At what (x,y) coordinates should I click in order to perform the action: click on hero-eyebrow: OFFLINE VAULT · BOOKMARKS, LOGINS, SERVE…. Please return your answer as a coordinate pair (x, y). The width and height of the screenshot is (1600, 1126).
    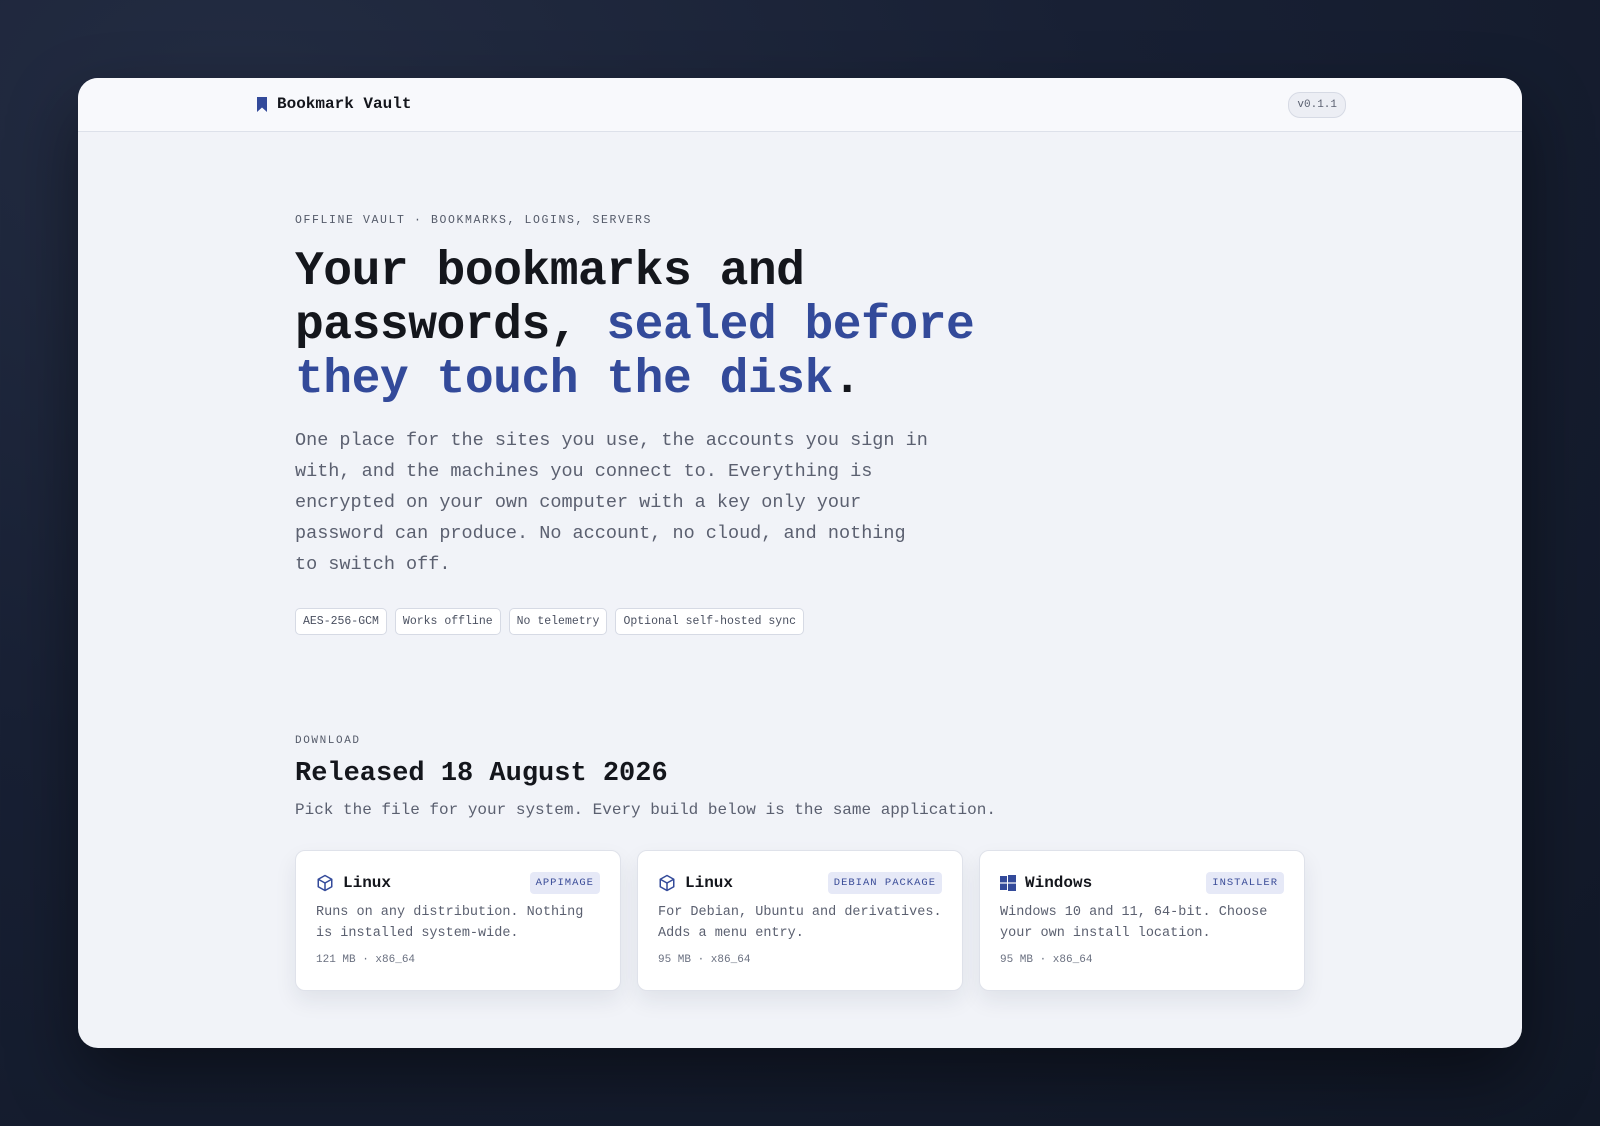
    Looking at the image, I should click on (474, 220).